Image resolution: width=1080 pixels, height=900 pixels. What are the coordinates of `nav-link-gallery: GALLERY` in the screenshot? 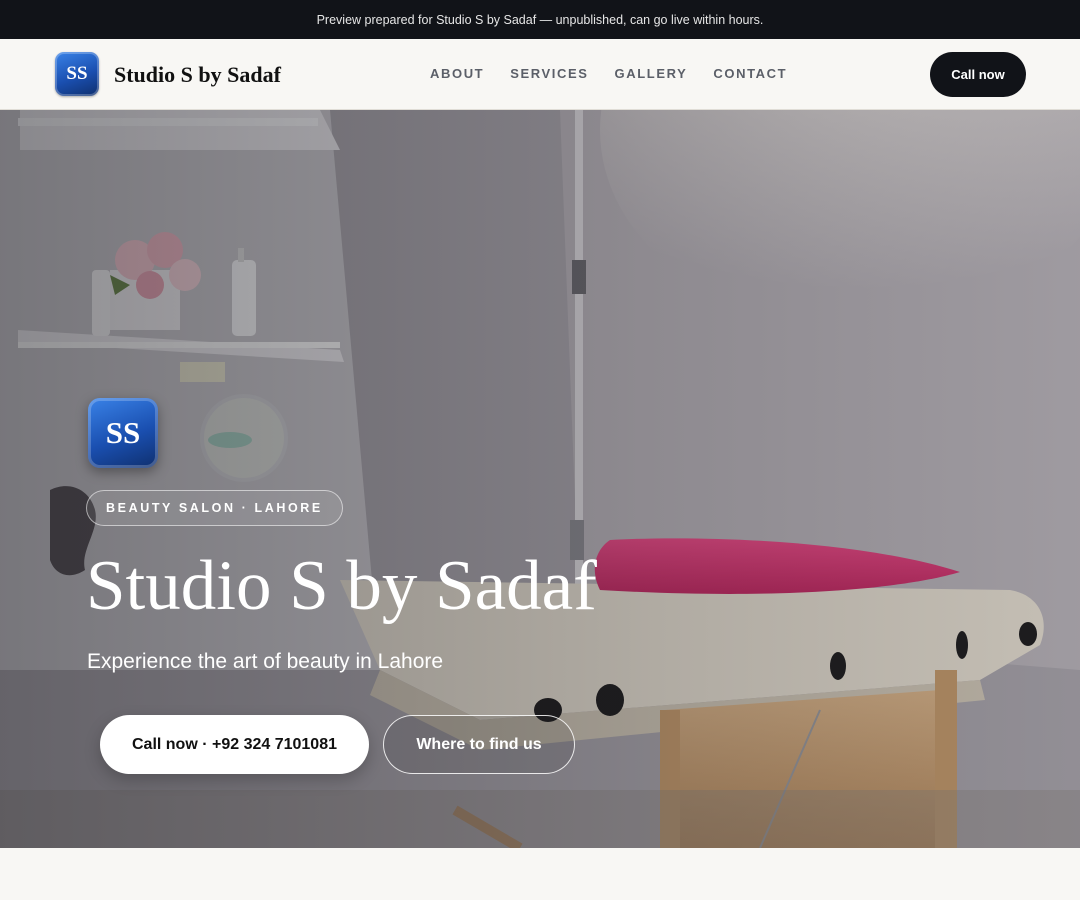 It's located at (651, 73).